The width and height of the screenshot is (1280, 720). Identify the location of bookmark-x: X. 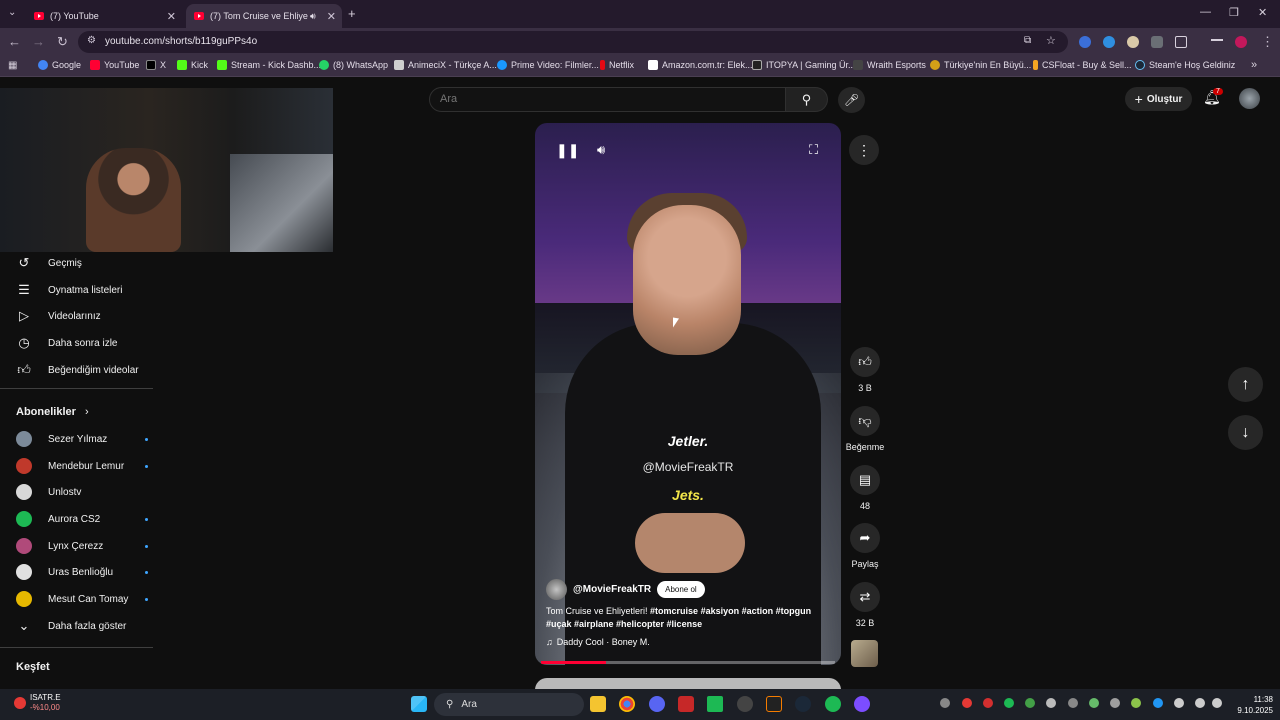
(156, 65).